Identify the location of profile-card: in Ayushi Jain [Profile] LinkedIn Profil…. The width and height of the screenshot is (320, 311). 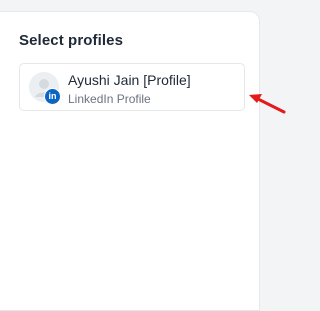
(132, 87).